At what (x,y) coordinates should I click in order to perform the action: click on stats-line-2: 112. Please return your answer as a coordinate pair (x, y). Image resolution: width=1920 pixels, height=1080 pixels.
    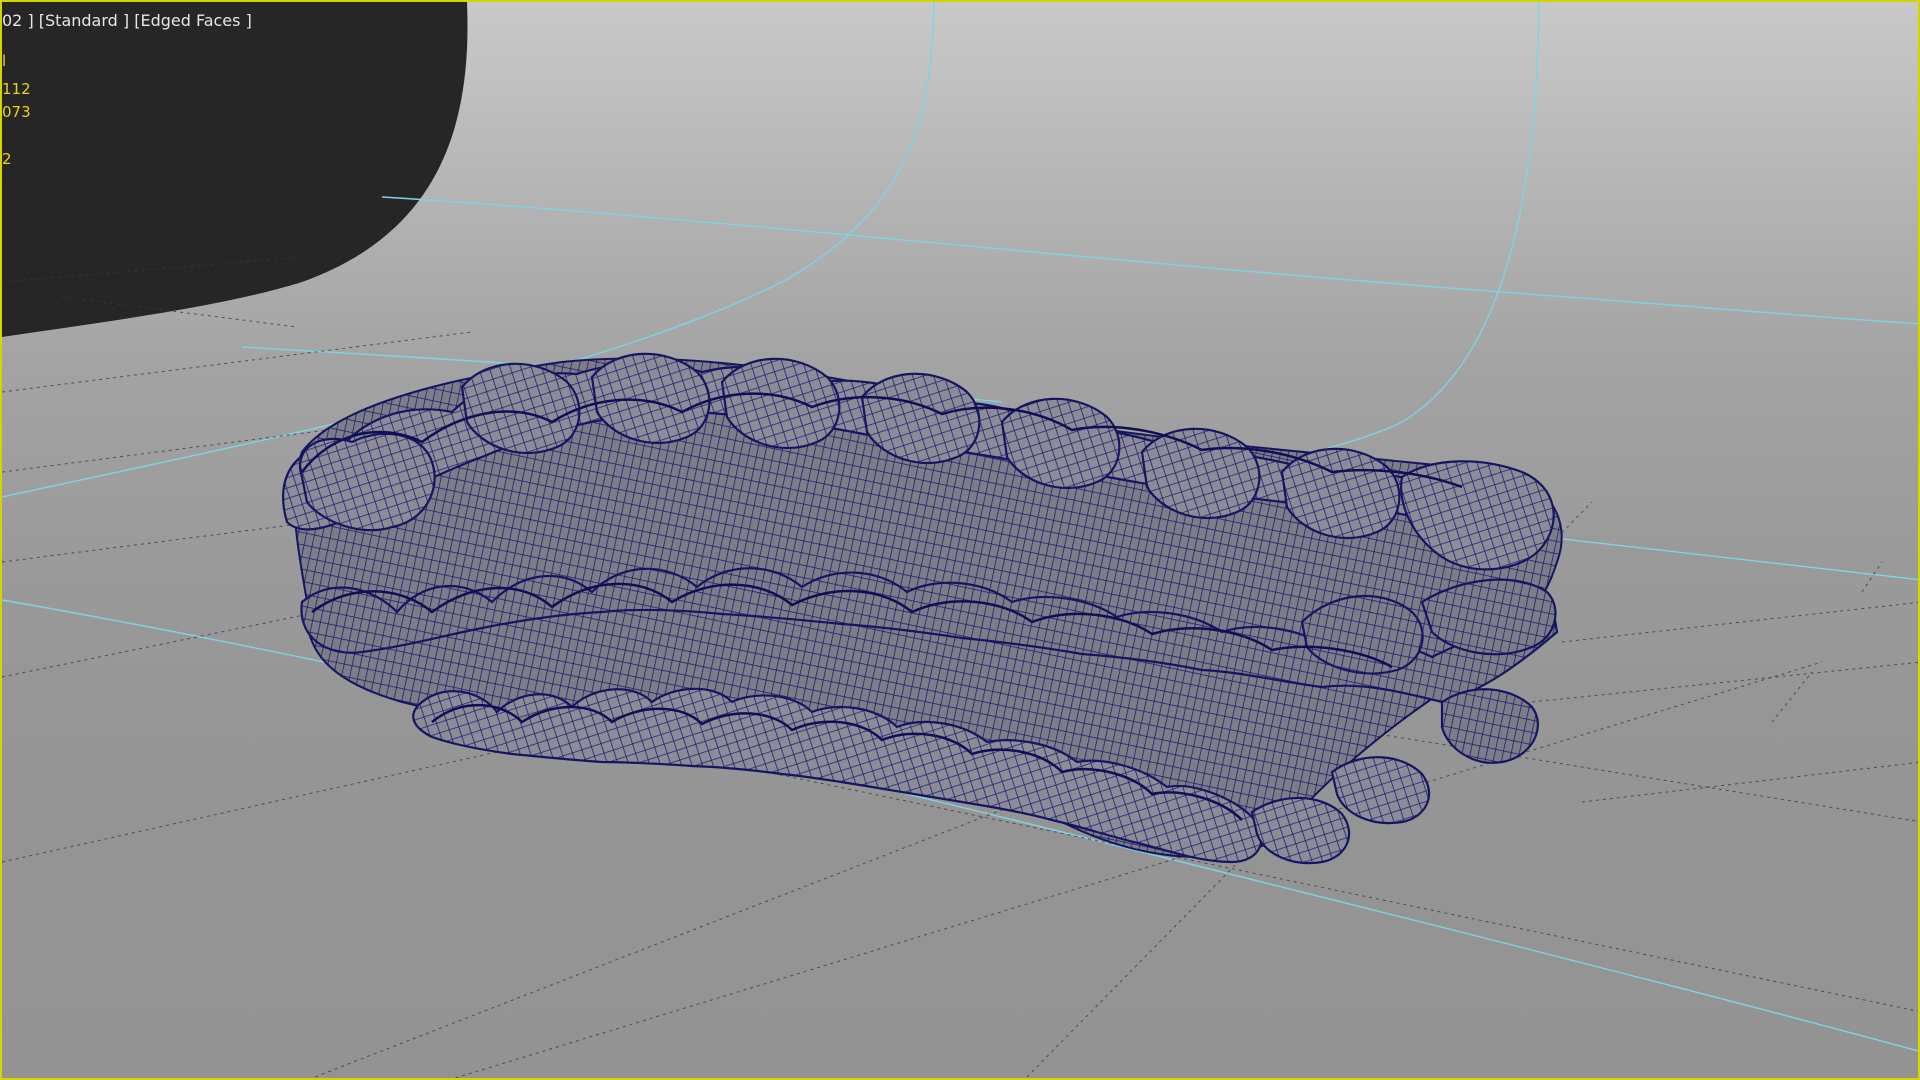
    Looking at the image, I should click on (16, 89).